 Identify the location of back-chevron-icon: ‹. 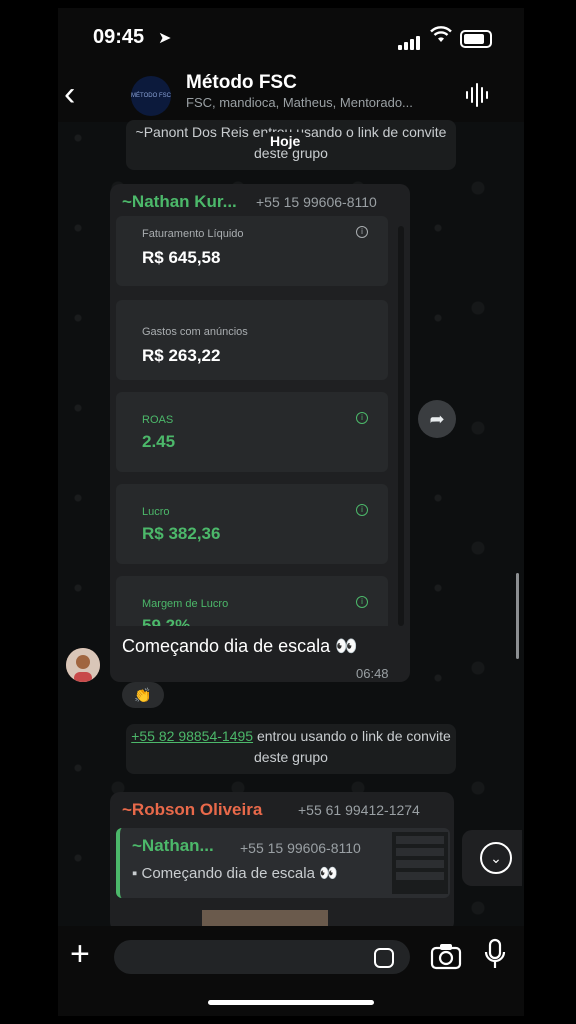
(69, 94).